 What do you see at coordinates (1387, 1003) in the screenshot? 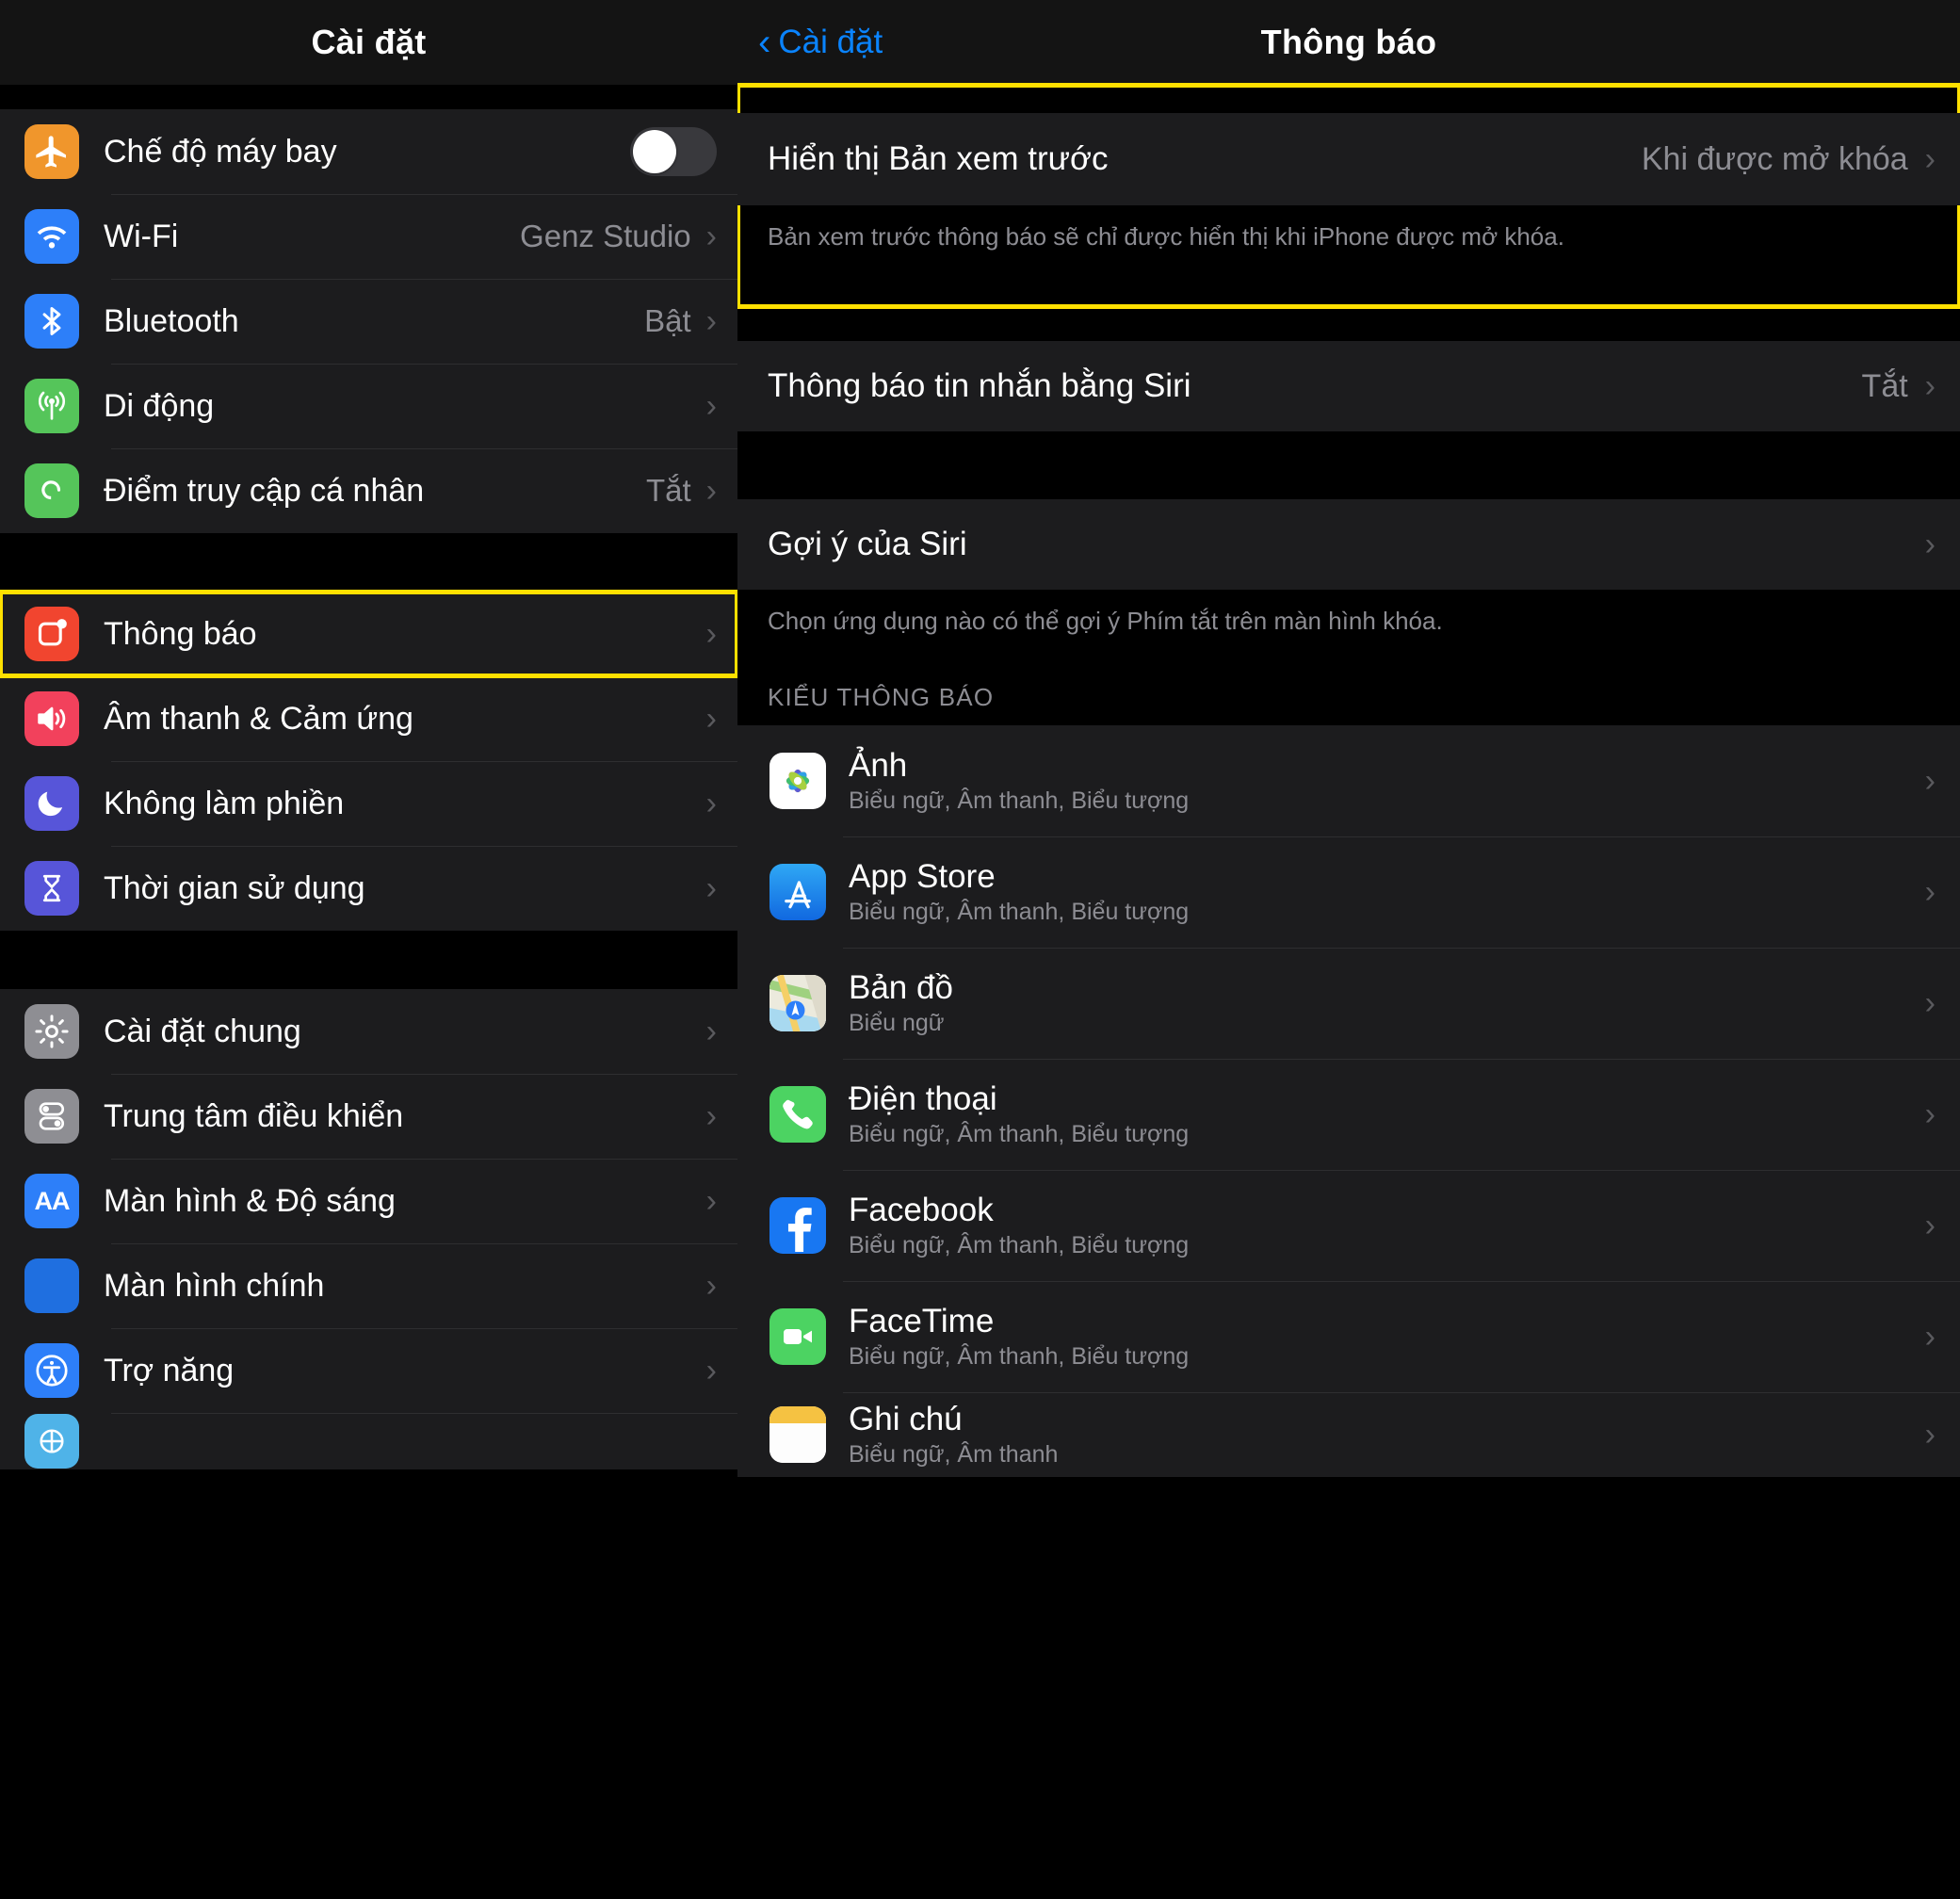
I see `list-item-text: Bản đồ Biểu ngữ` at bounding box center [1387, 1003].